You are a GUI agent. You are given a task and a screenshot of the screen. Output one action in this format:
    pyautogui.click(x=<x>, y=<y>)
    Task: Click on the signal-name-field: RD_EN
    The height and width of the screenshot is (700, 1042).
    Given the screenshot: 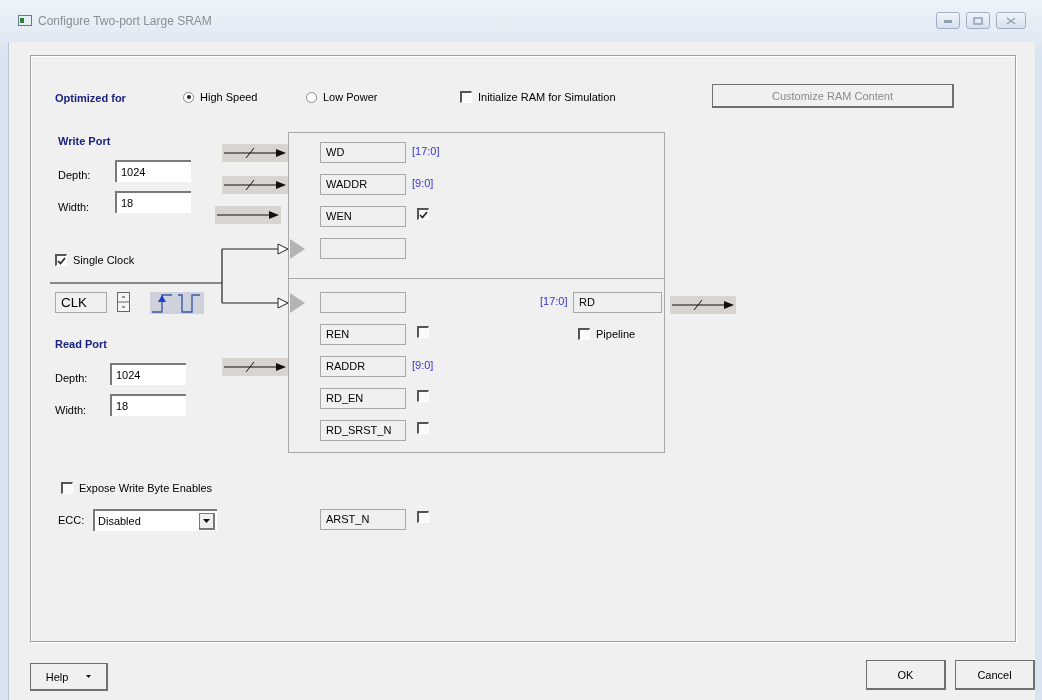 What is the action you would take?
    pyautogui.click(x=363, y=398)
    